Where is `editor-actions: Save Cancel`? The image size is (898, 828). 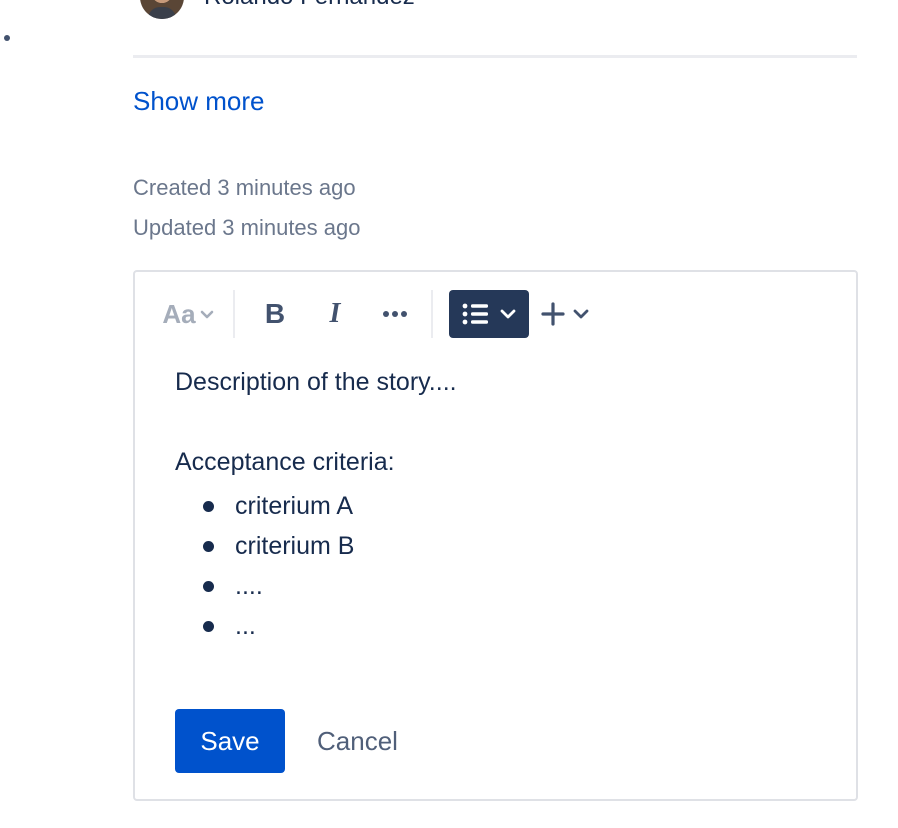
editor-actions: Save Cancel is located at coordinates (296, 741).